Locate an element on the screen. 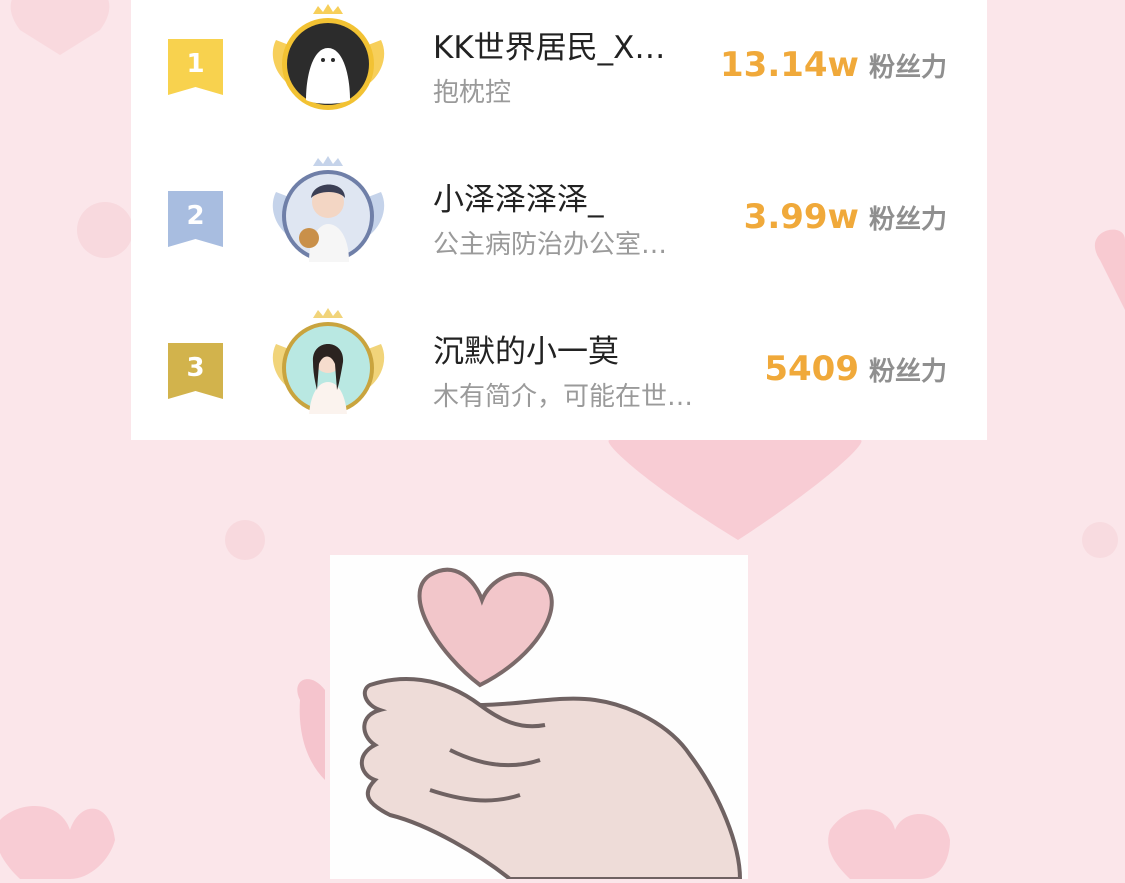 The image size is (1125, 883). ranking-row: 3 沉默的小一莫 木有简介，可能在世… 5409 粉丝力 is located at coordinates (559, 380).